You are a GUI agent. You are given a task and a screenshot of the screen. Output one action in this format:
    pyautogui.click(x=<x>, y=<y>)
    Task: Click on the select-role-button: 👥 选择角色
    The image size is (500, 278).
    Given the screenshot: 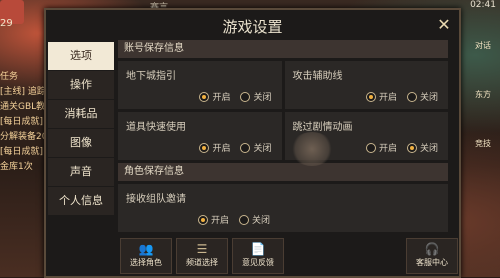 What is the action you would take?
    pyautogui.click(x=146, y=256)
    